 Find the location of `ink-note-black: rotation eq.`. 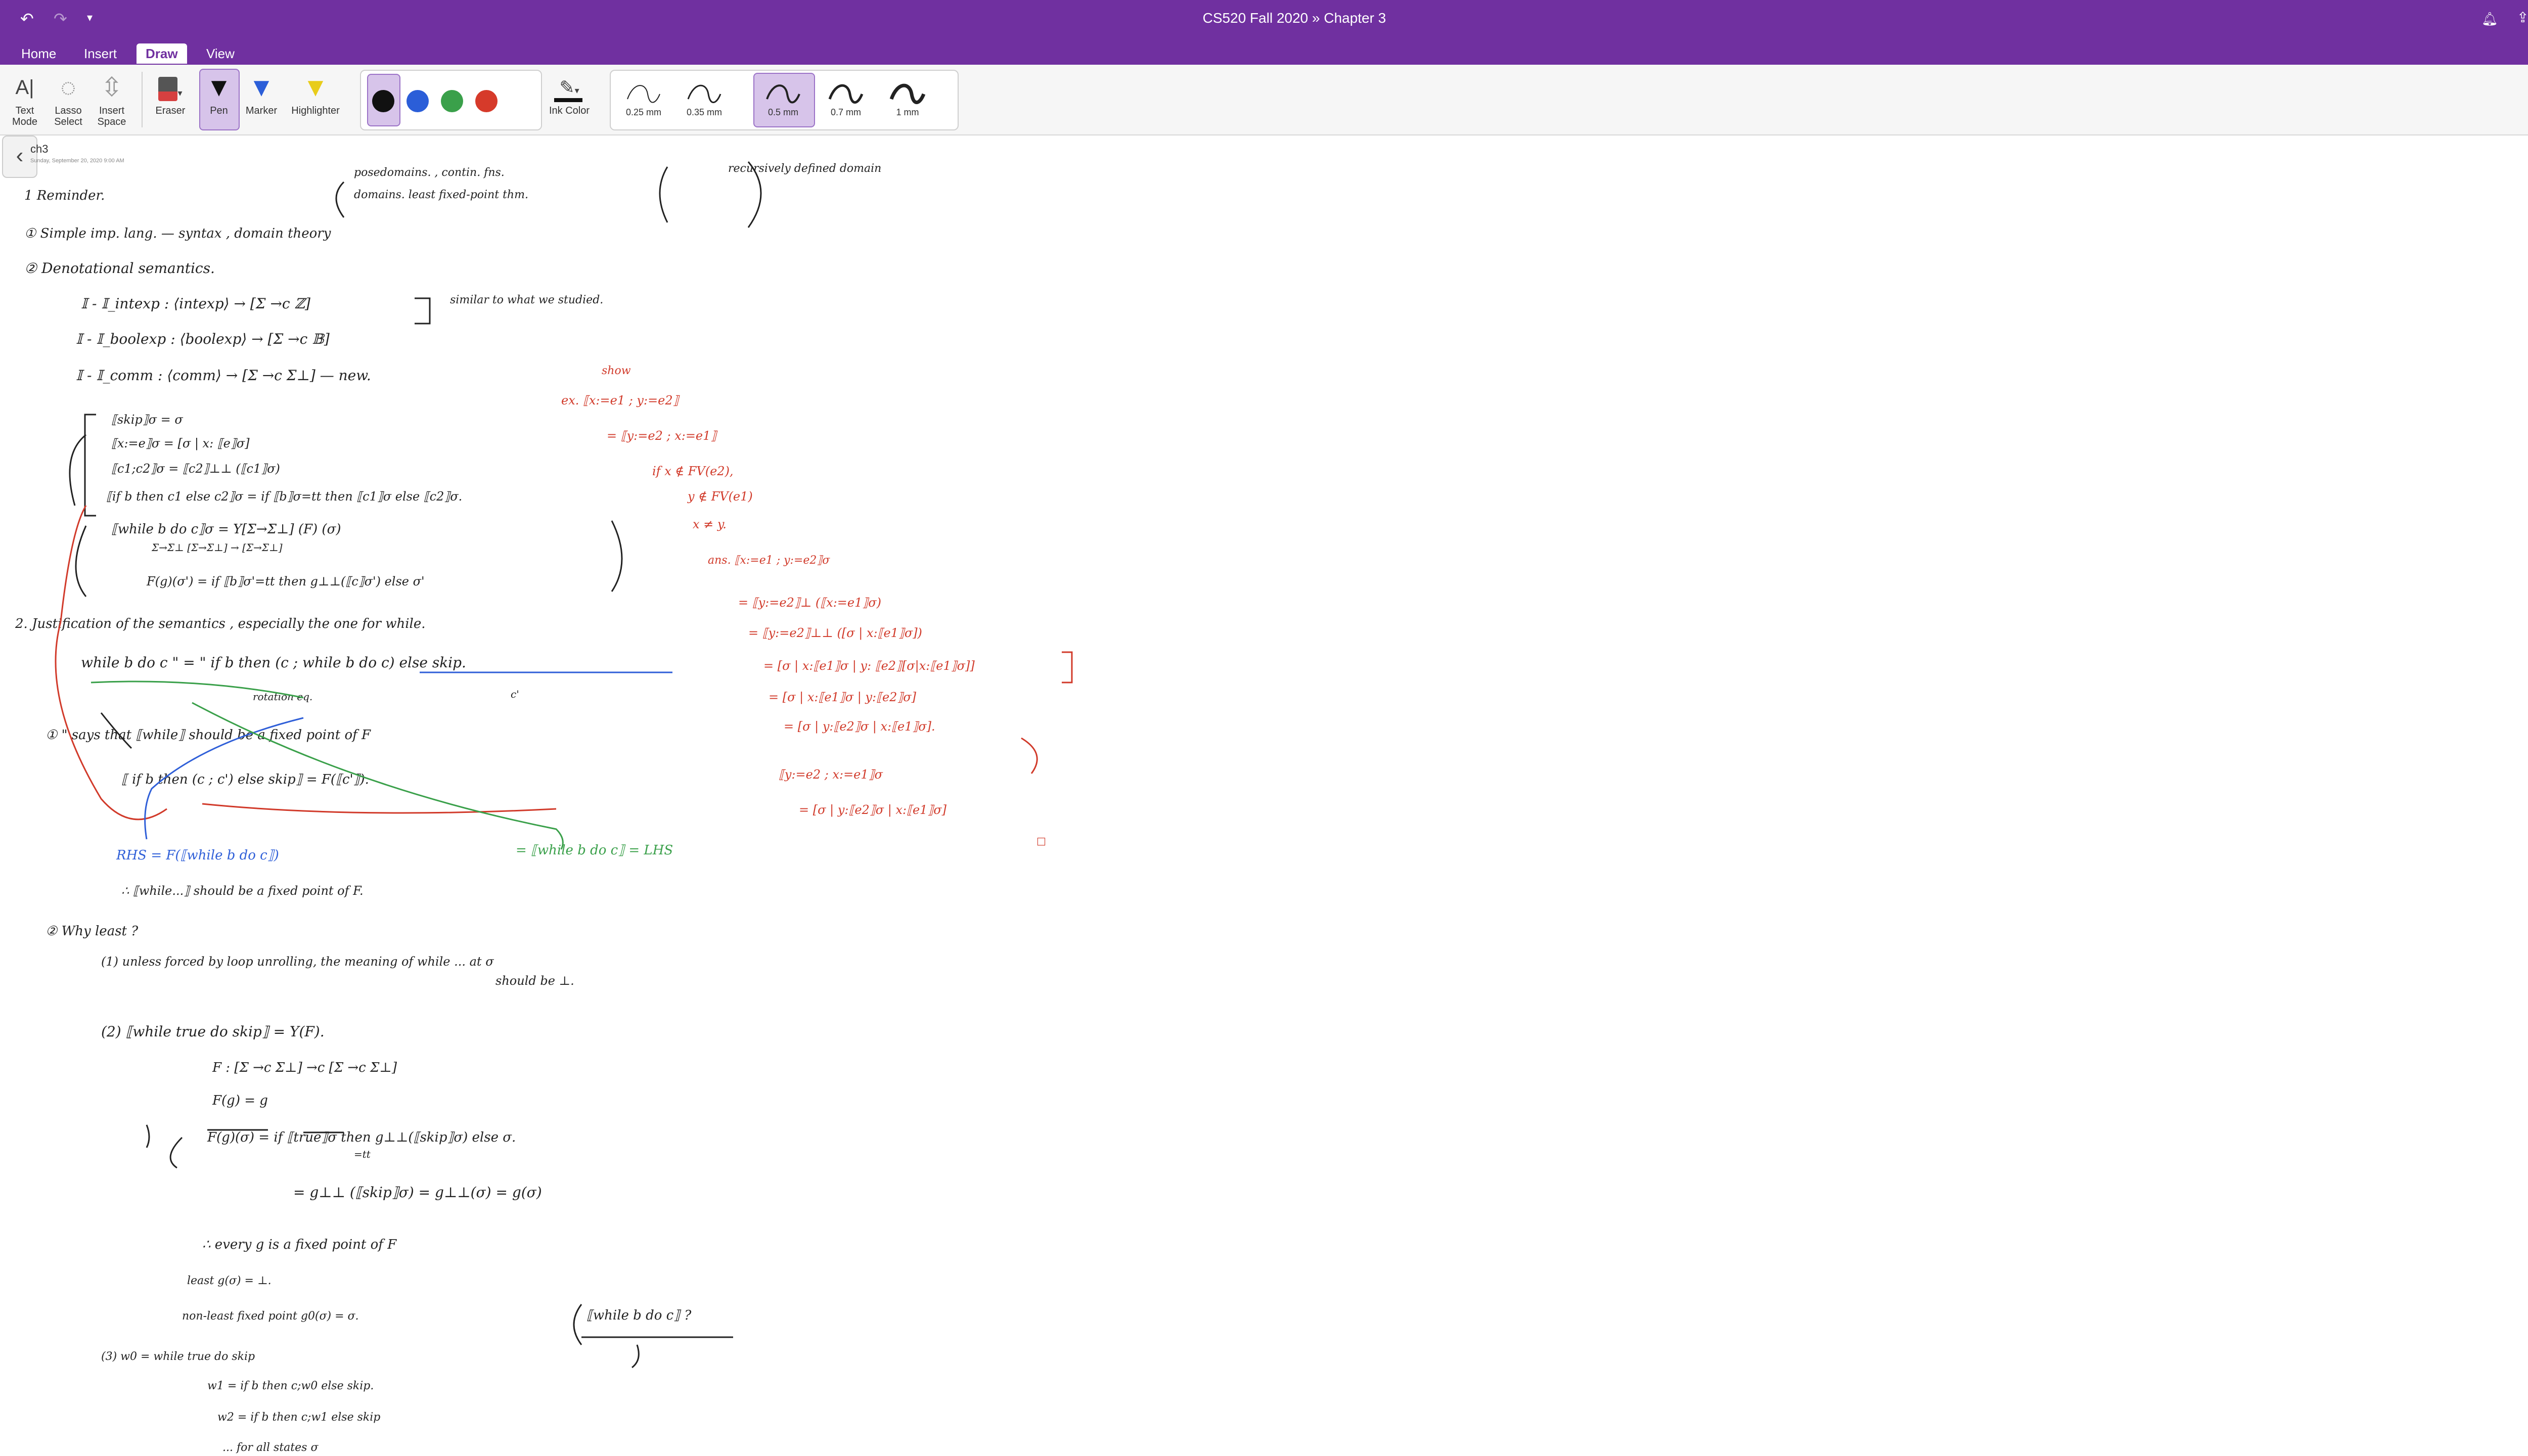

ink-note-black: rotation eq. is located at coordinates (283, 697).